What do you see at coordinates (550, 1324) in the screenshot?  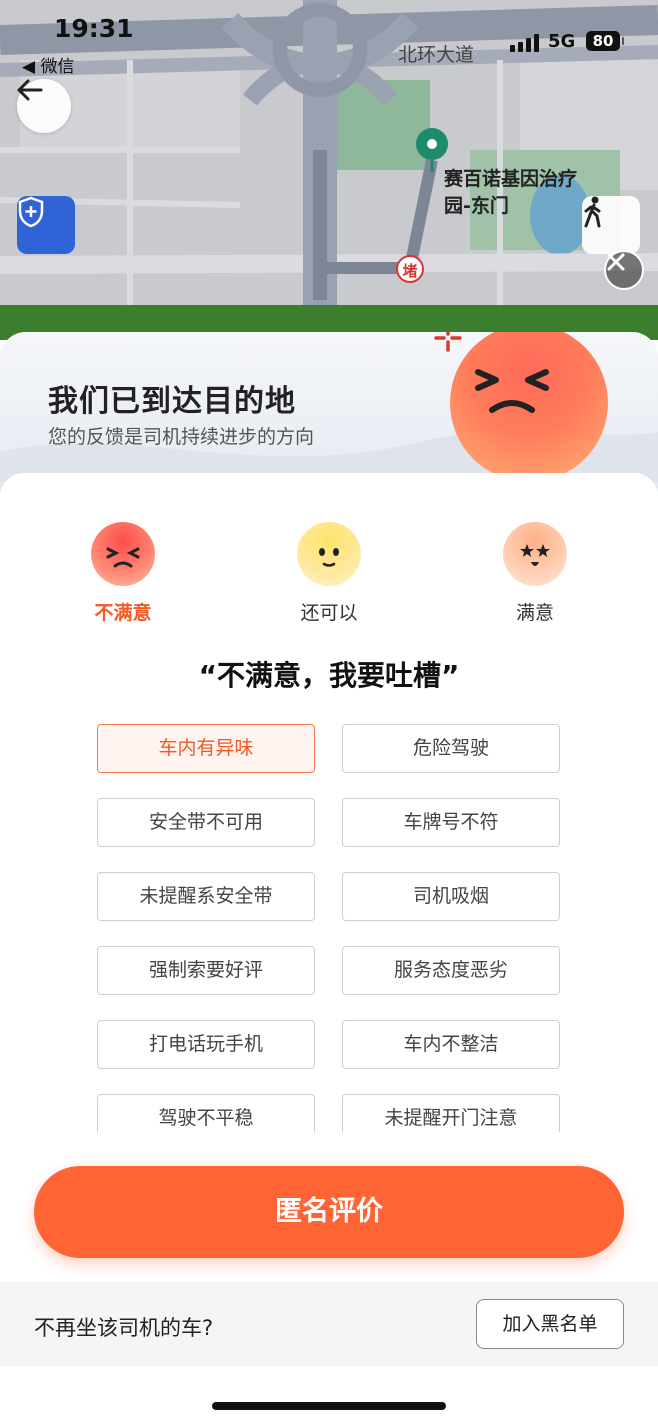 I see `add-to-blacklist-button: 加入黑名单` at bounding box center [550, 1324].